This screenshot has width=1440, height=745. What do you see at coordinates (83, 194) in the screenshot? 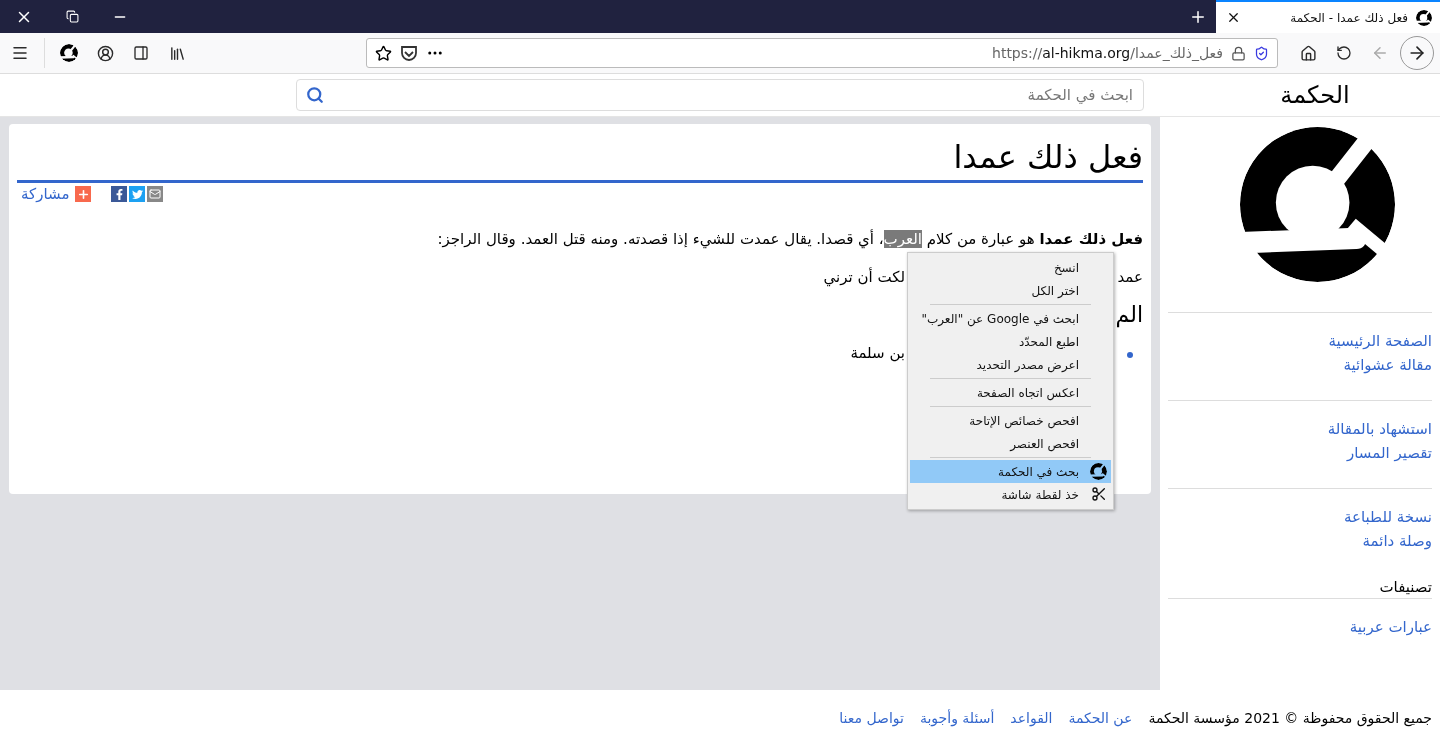
I see `add-share-icon` at bounding box center [83, 194].